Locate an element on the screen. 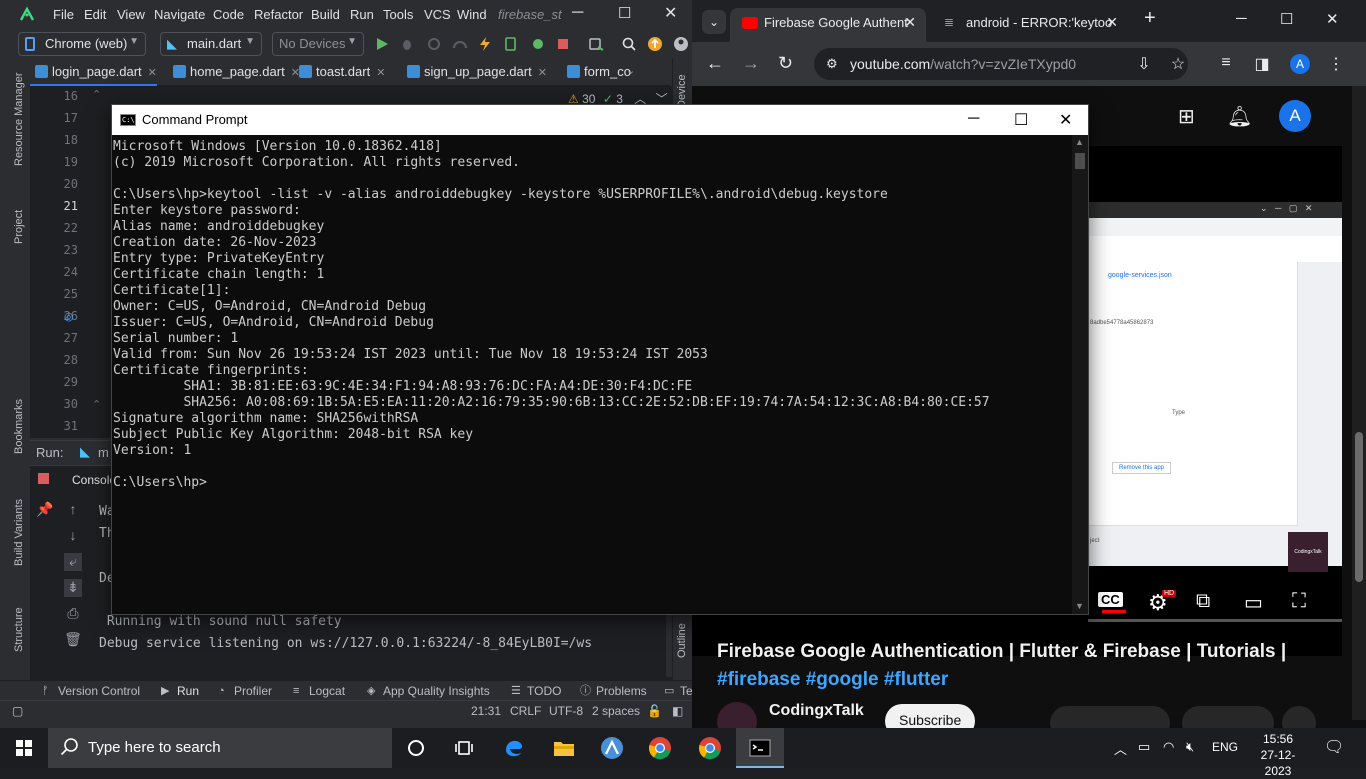 Image resolution: width=1366 pixels, height=779 pixels. menu-code: Code is located at coordinates (228, 14).